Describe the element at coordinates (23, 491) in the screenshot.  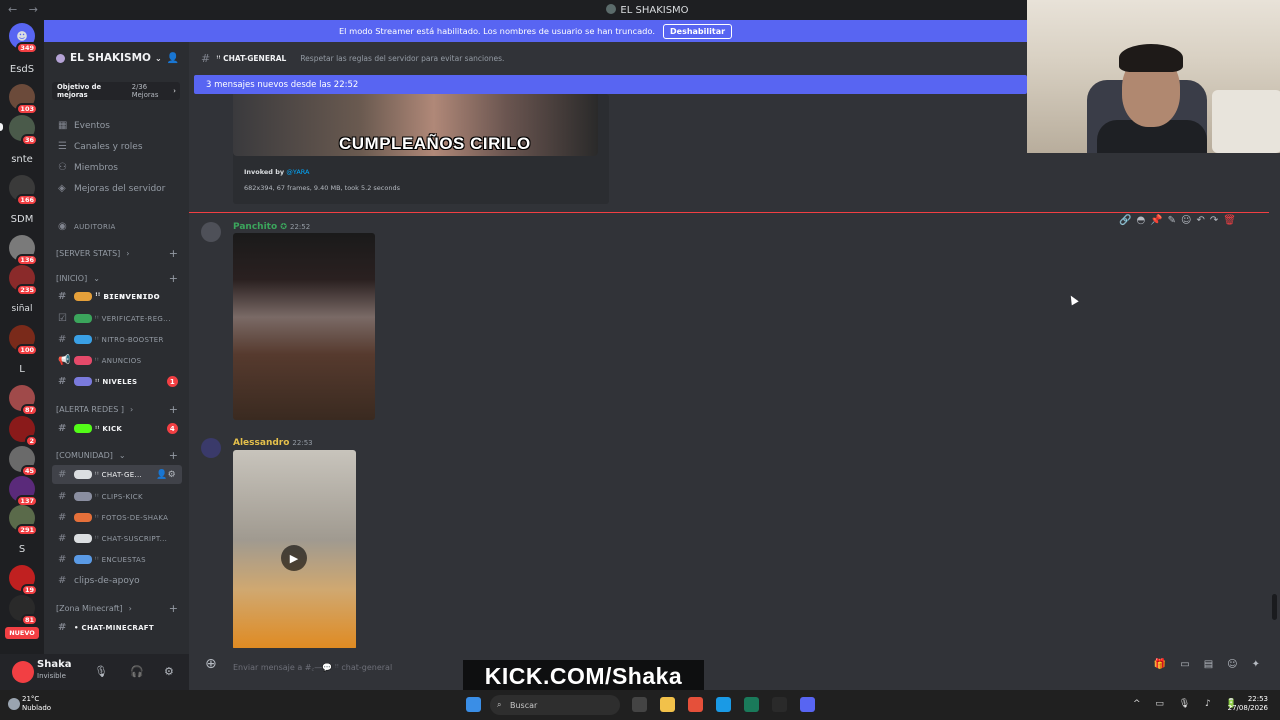
I see `server-icon-16: 137` at that location.